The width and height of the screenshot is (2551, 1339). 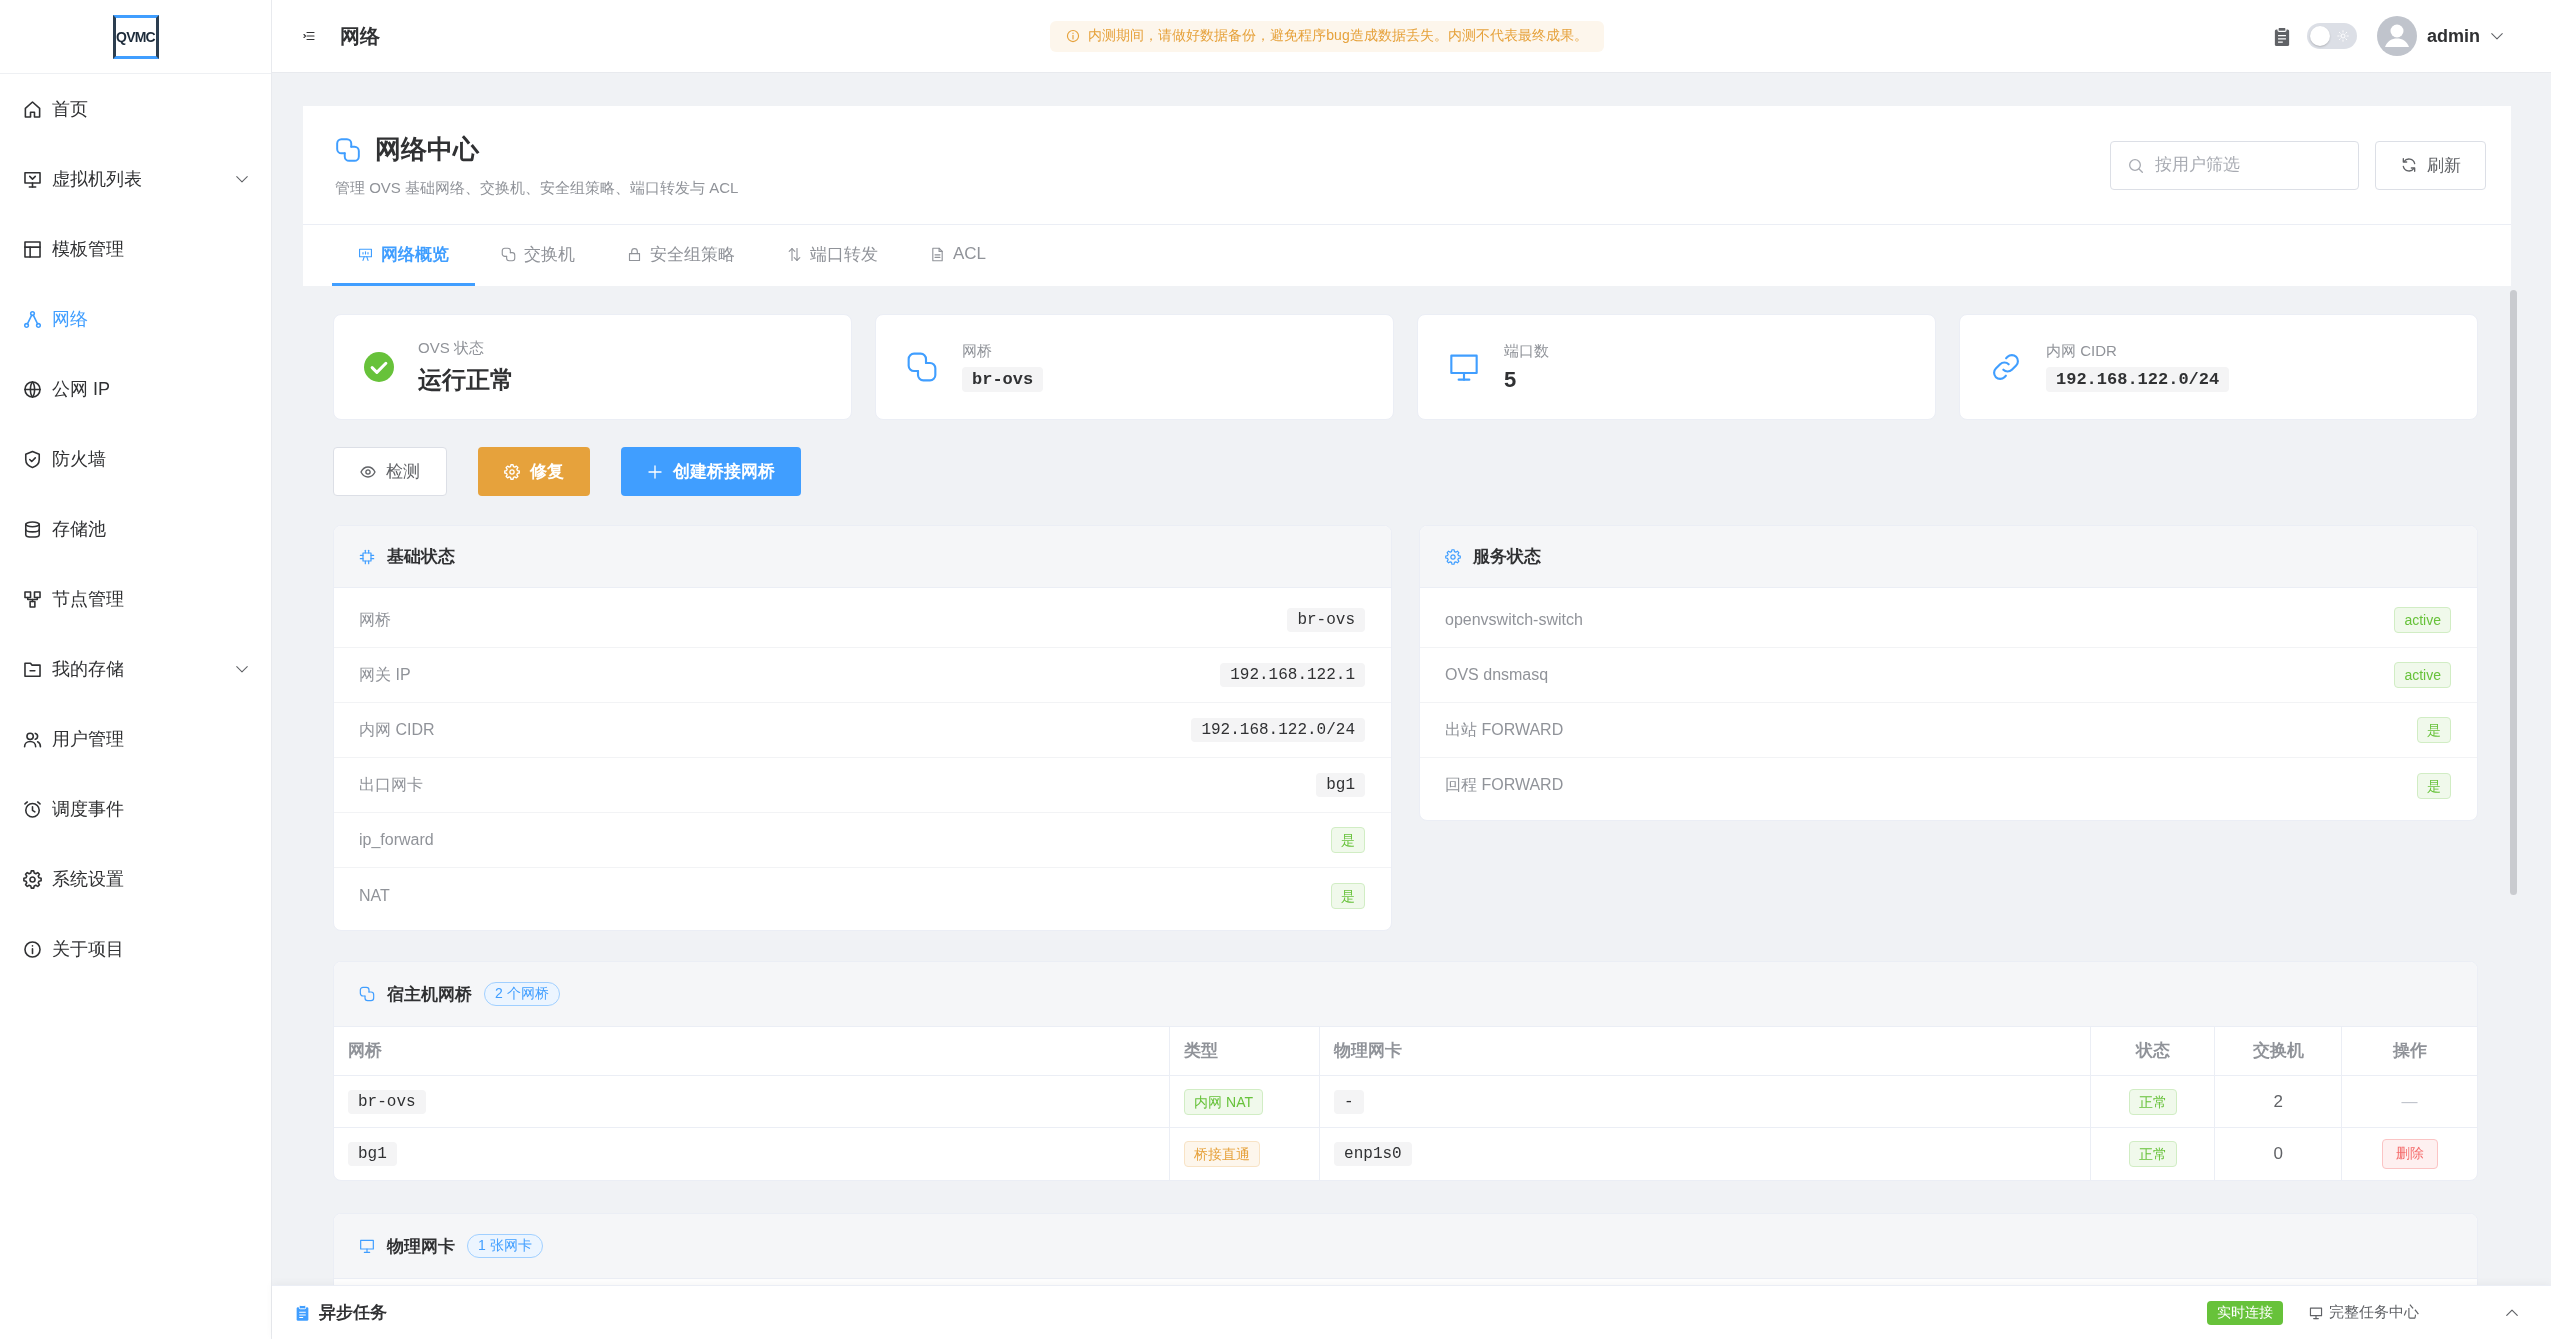 What do you see at coordinates (1504, 785) in the screenshot?
I see `service-name: 回程 FORWARD` at bounding box center [1504, 785].